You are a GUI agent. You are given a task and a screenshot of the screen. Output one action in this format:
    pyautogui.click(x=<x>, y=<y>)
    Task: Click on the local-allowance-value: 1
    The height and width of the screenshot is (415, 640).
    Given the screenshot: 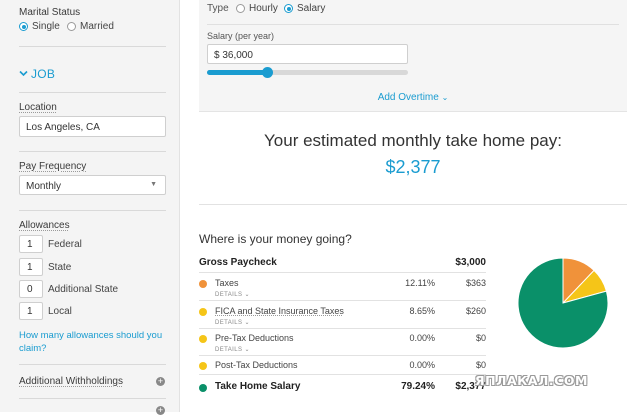 What is the action you would take?
    pyautogui.click(x=30, y=311)
    